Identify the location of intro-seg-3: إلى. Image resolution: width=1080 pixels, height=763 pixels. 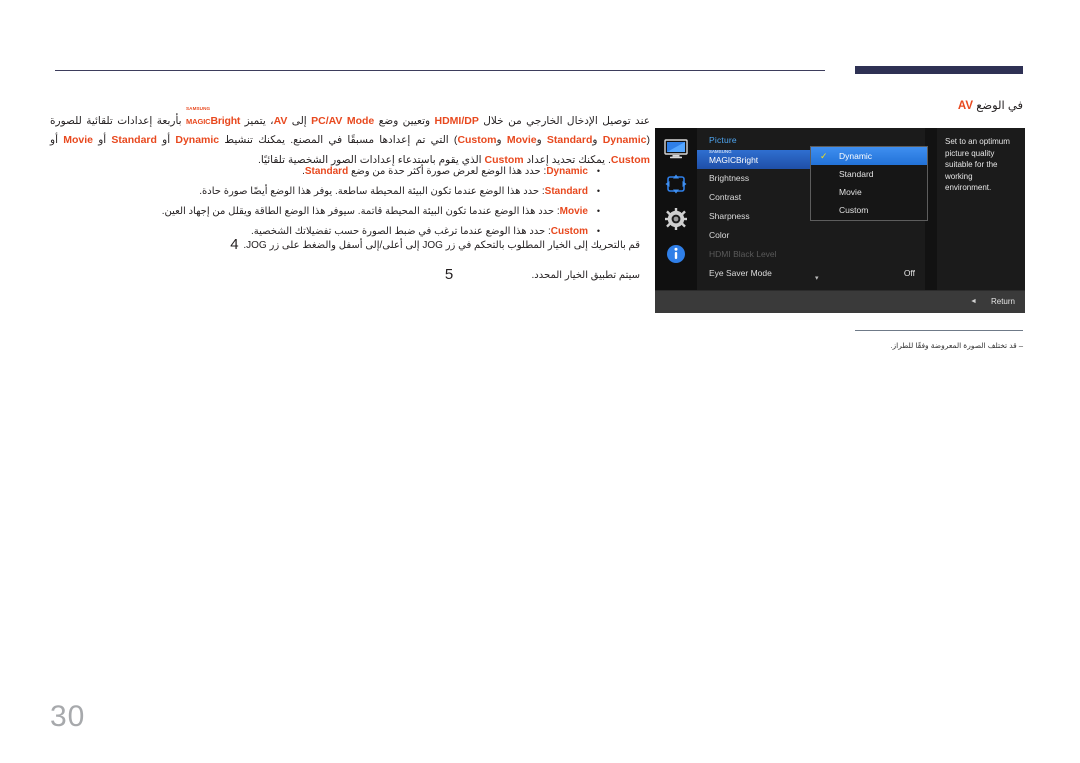
(299, 120).